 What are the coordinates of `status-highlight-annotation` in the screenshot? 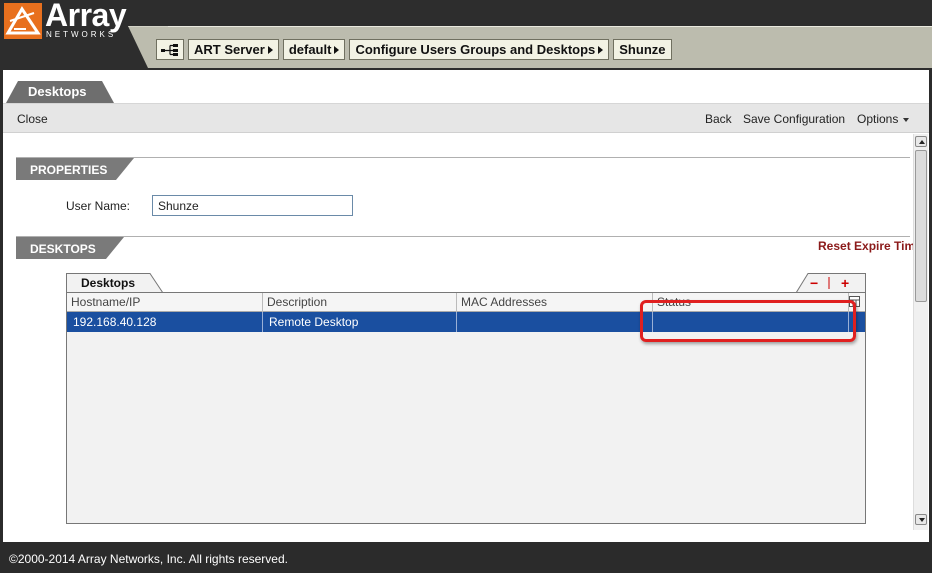 It's located at (748, 321).